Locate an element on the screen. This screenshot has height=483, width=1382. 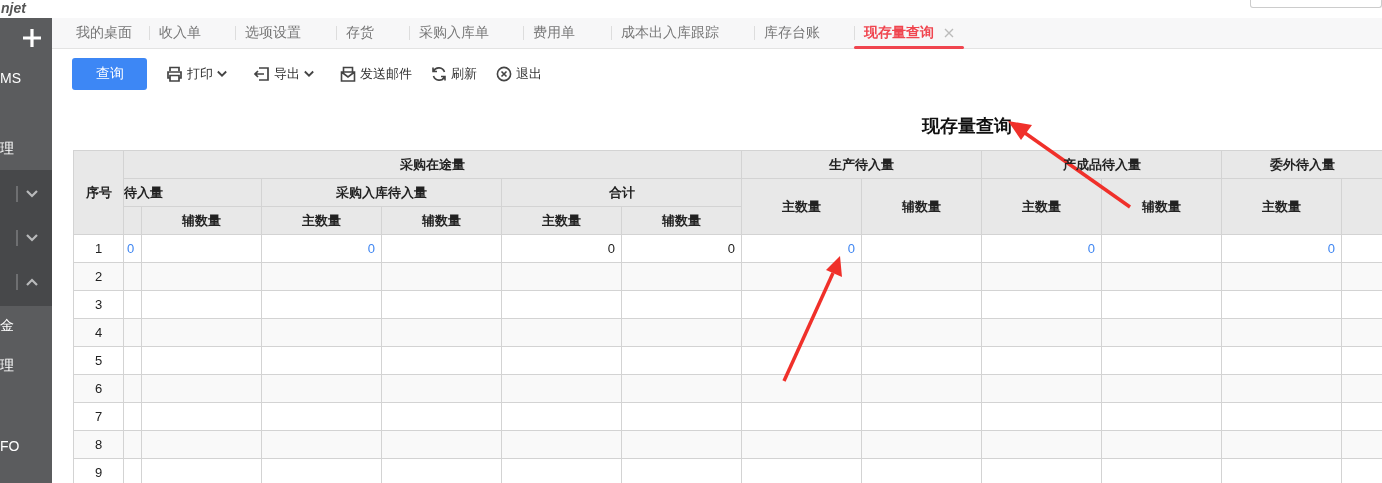
column-header: 采购在途量 is located at coordinates (432, 164).